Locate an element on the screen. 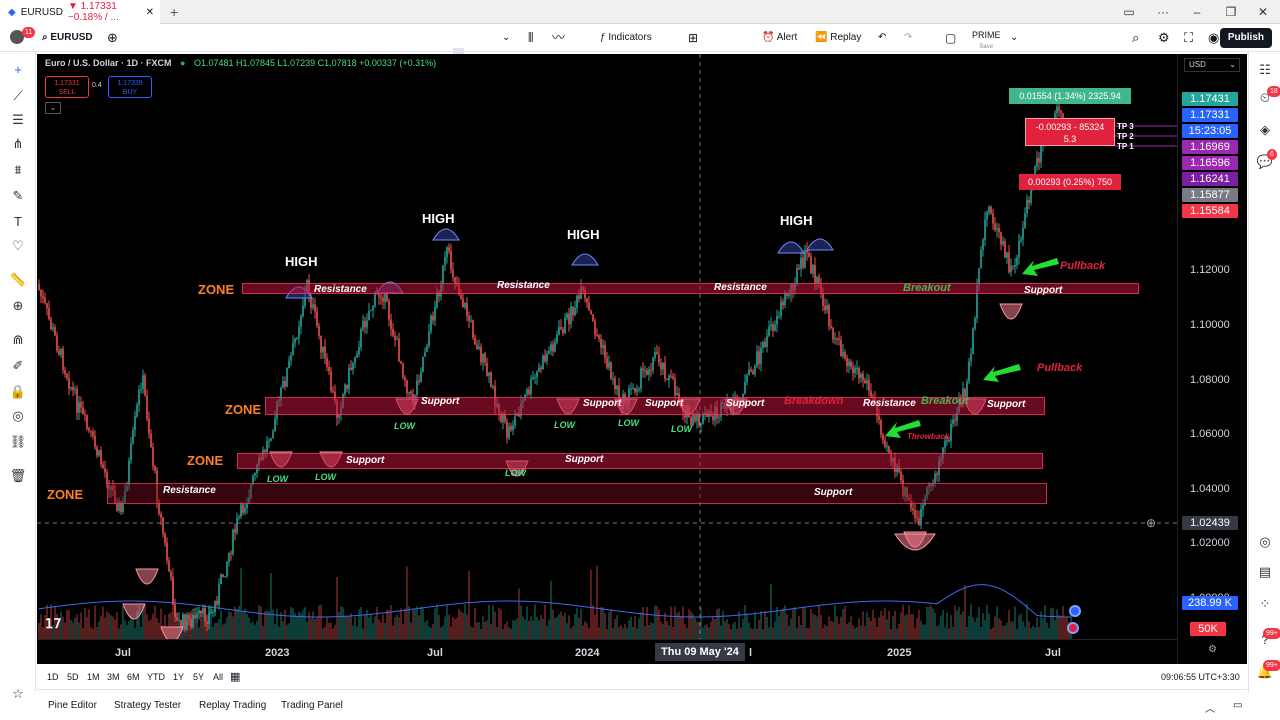 This screenshot has height=720, width=1280. range-YTD: YTD is located at coordinates (156, 677).